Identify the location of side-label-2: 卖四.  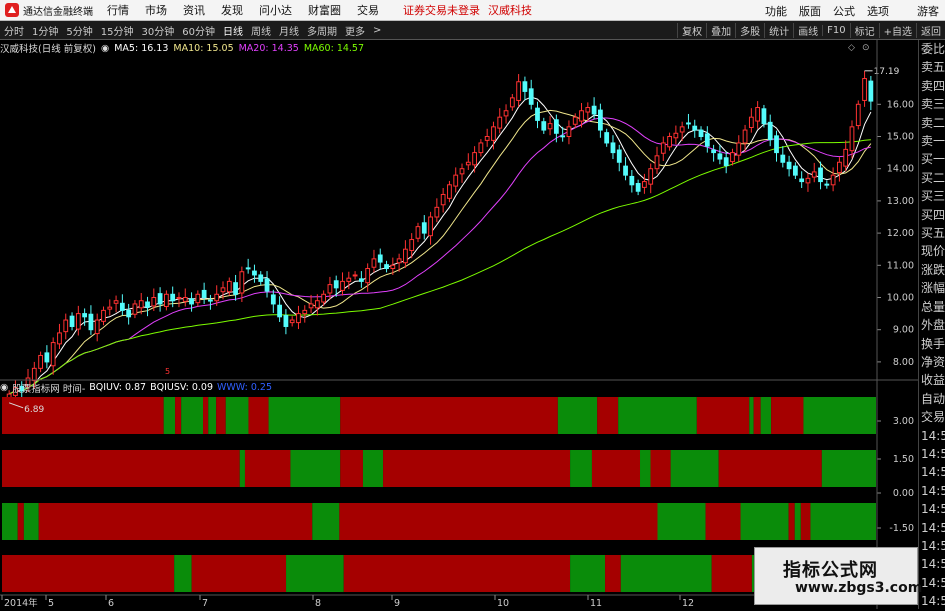
(933, 85).